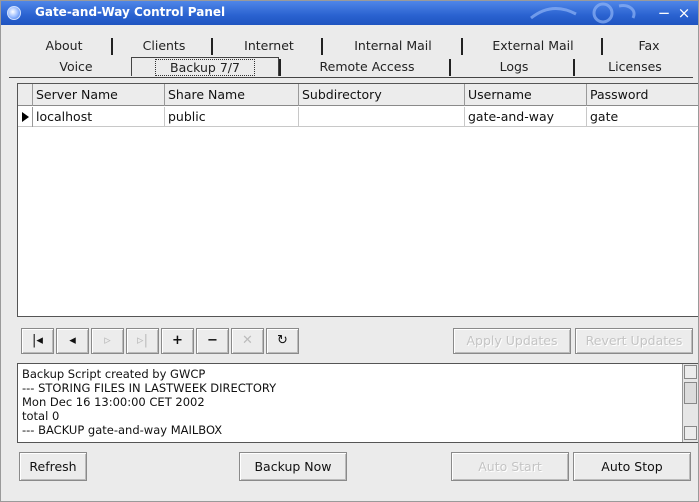 The image size is (699, 502). I want to click on cell-password: gate, so click(642, 117).